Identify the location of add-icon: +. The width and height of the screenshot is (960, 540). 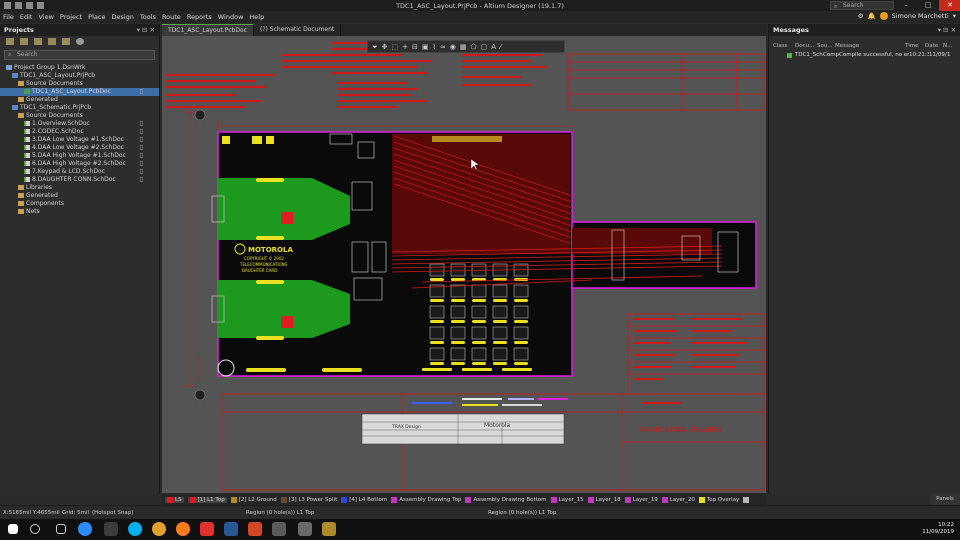
(405, 47).